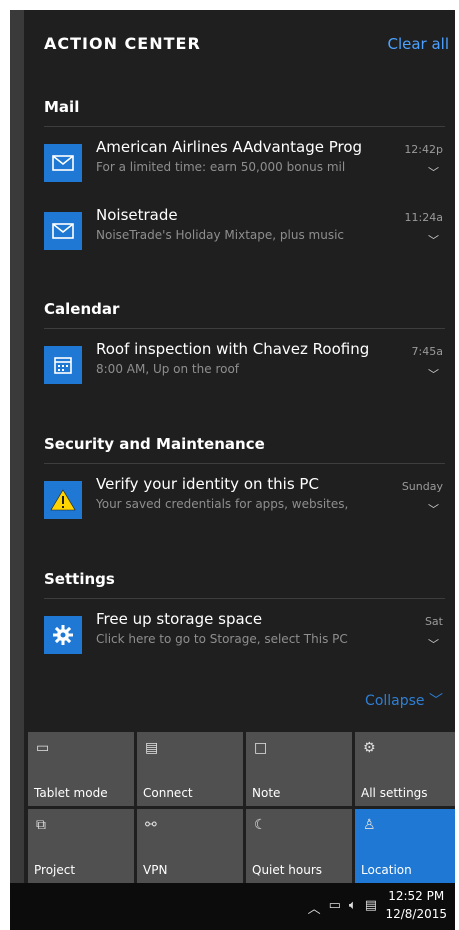 This screenshot has height=930, width=459. What do you see at coordinates (287, 870) in the screenshot?
I see `quick-action-label: Quiet hours` at bounding box center [287, 870].